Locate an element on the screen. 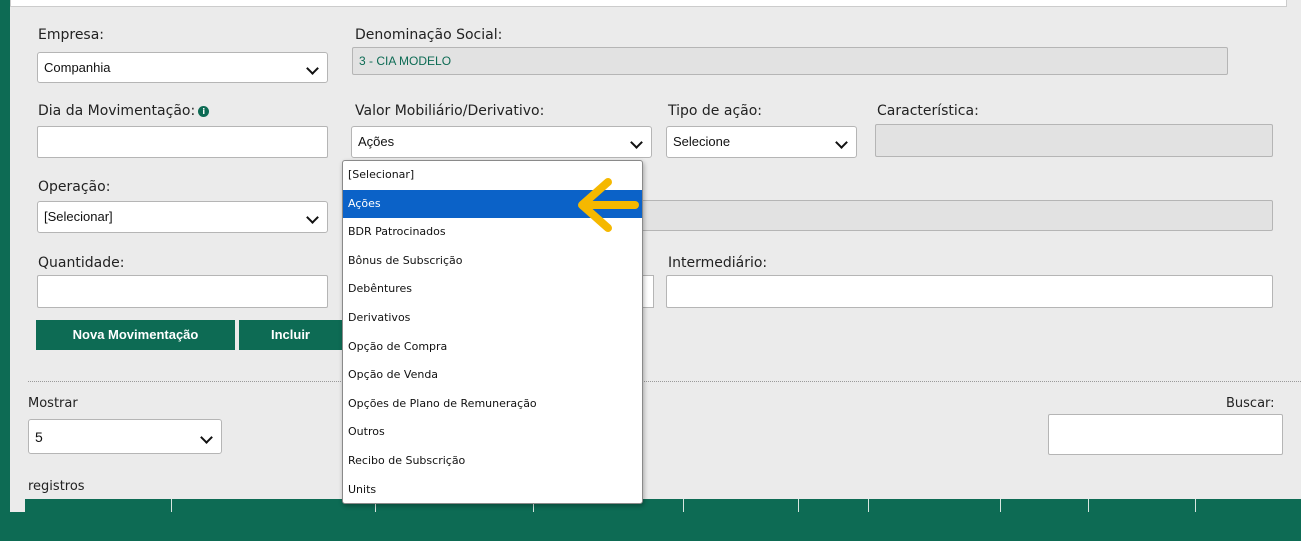 Image resolution: width=1301 pixels, height=541 pixels. dropdown-option: Recibo de Subscrição is located at coordinates (492, 461).